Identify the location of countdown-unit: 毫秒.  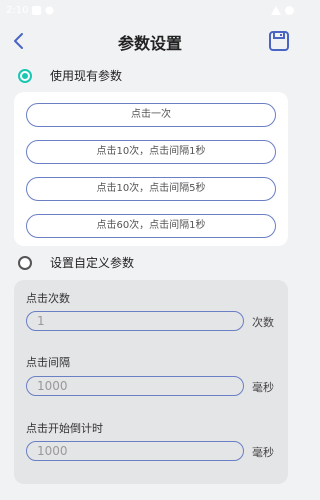
(263, 452).